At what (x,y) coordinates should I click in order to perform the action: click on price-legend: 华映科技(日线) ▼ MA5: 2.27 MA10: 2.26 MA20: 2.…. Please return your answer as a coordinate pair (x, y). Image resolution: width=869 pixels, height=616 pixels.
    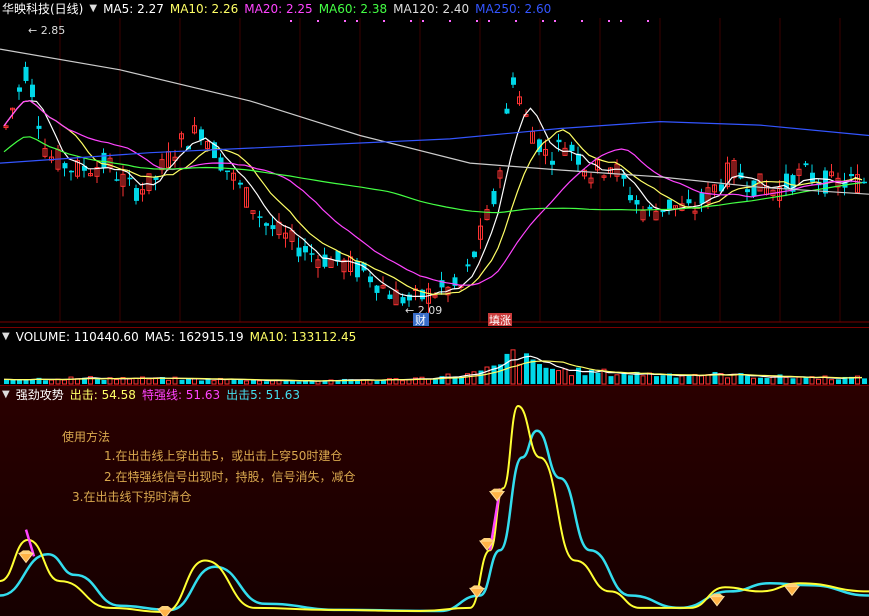
    Looking at the image, I should click on (275, 9).